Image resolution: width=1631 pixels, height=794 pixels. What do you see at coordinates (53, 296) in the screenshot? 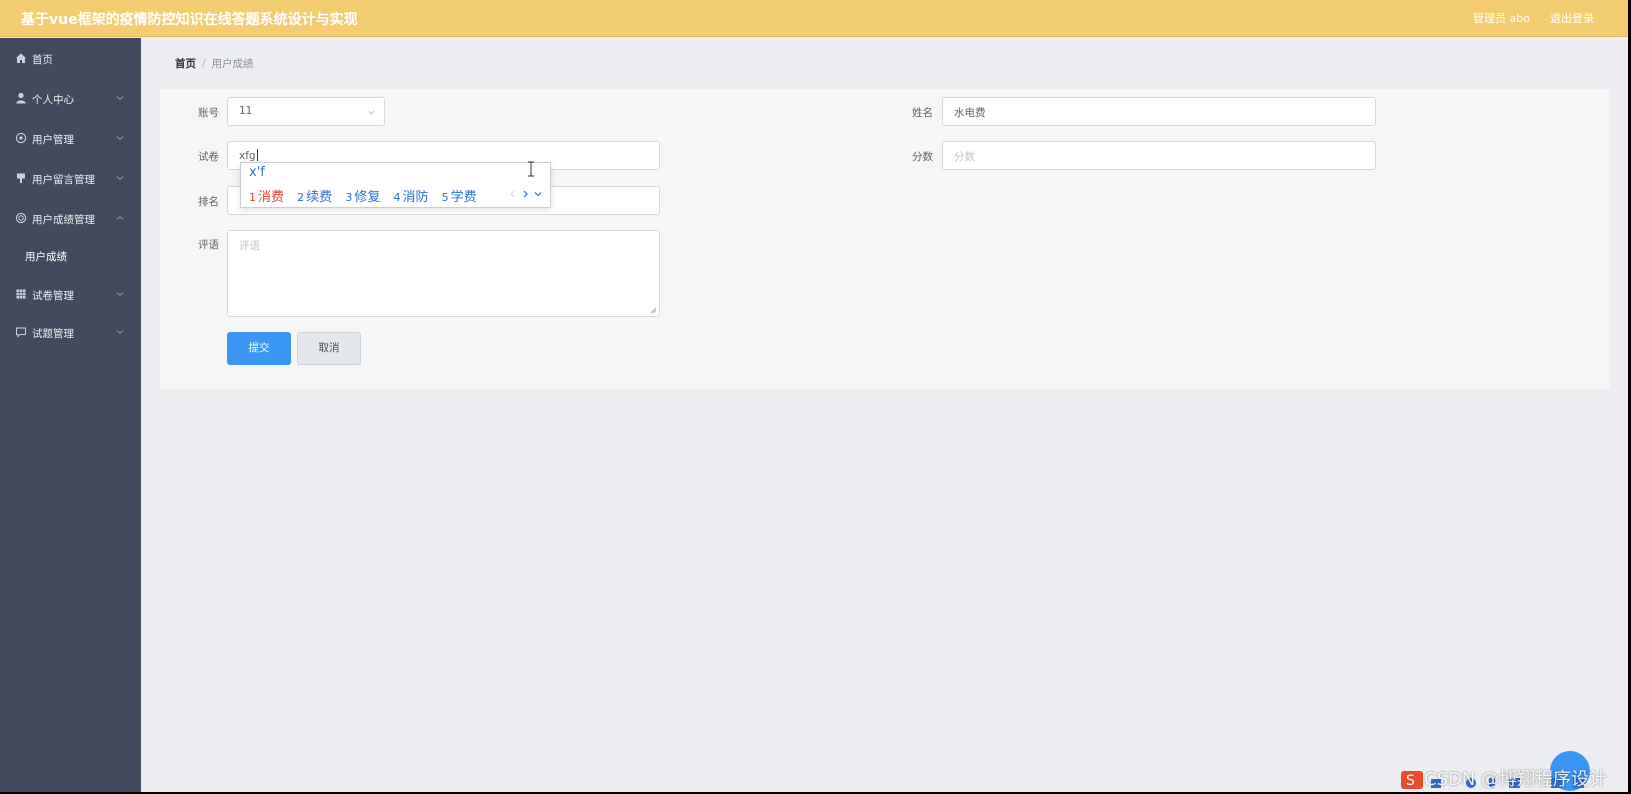
I see `sidebar-item-label: 试卷管理` at bounding box center [53, 296].